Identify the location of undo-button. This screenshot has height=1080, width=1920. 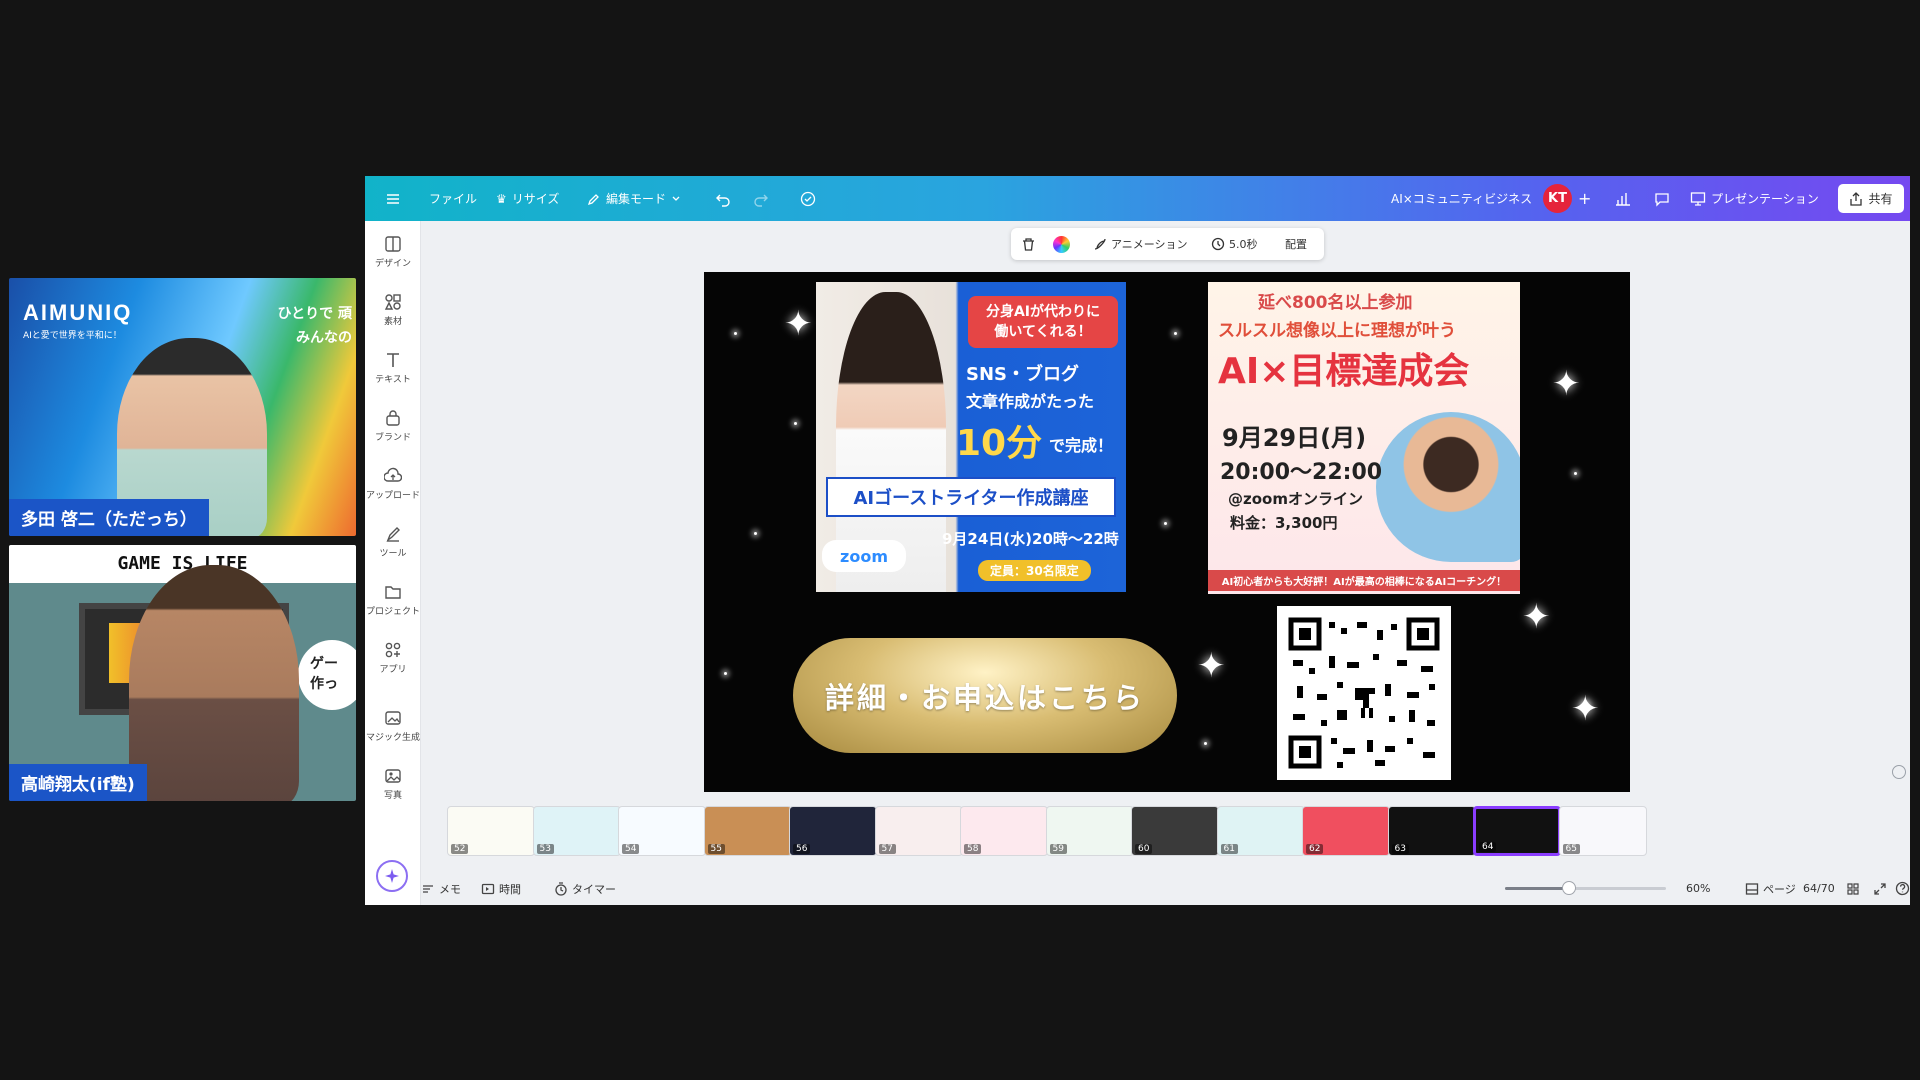
(723, 198).